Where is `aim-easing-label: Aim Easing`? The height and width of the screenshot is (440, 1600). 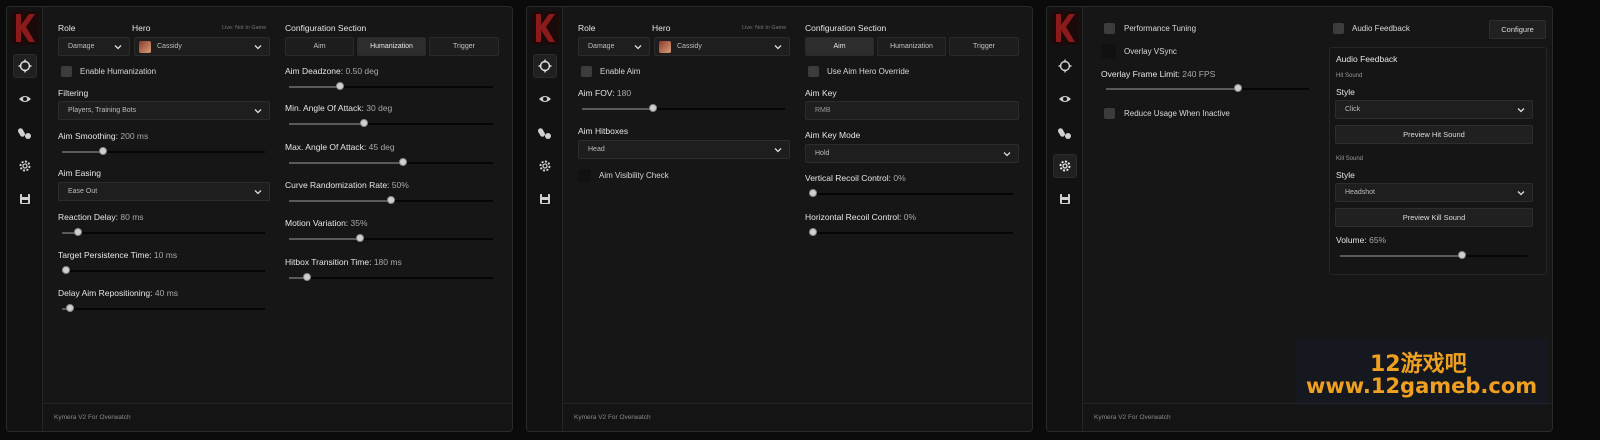
aim-easing-label: Aim Easing is located at coordinates (79, 173).